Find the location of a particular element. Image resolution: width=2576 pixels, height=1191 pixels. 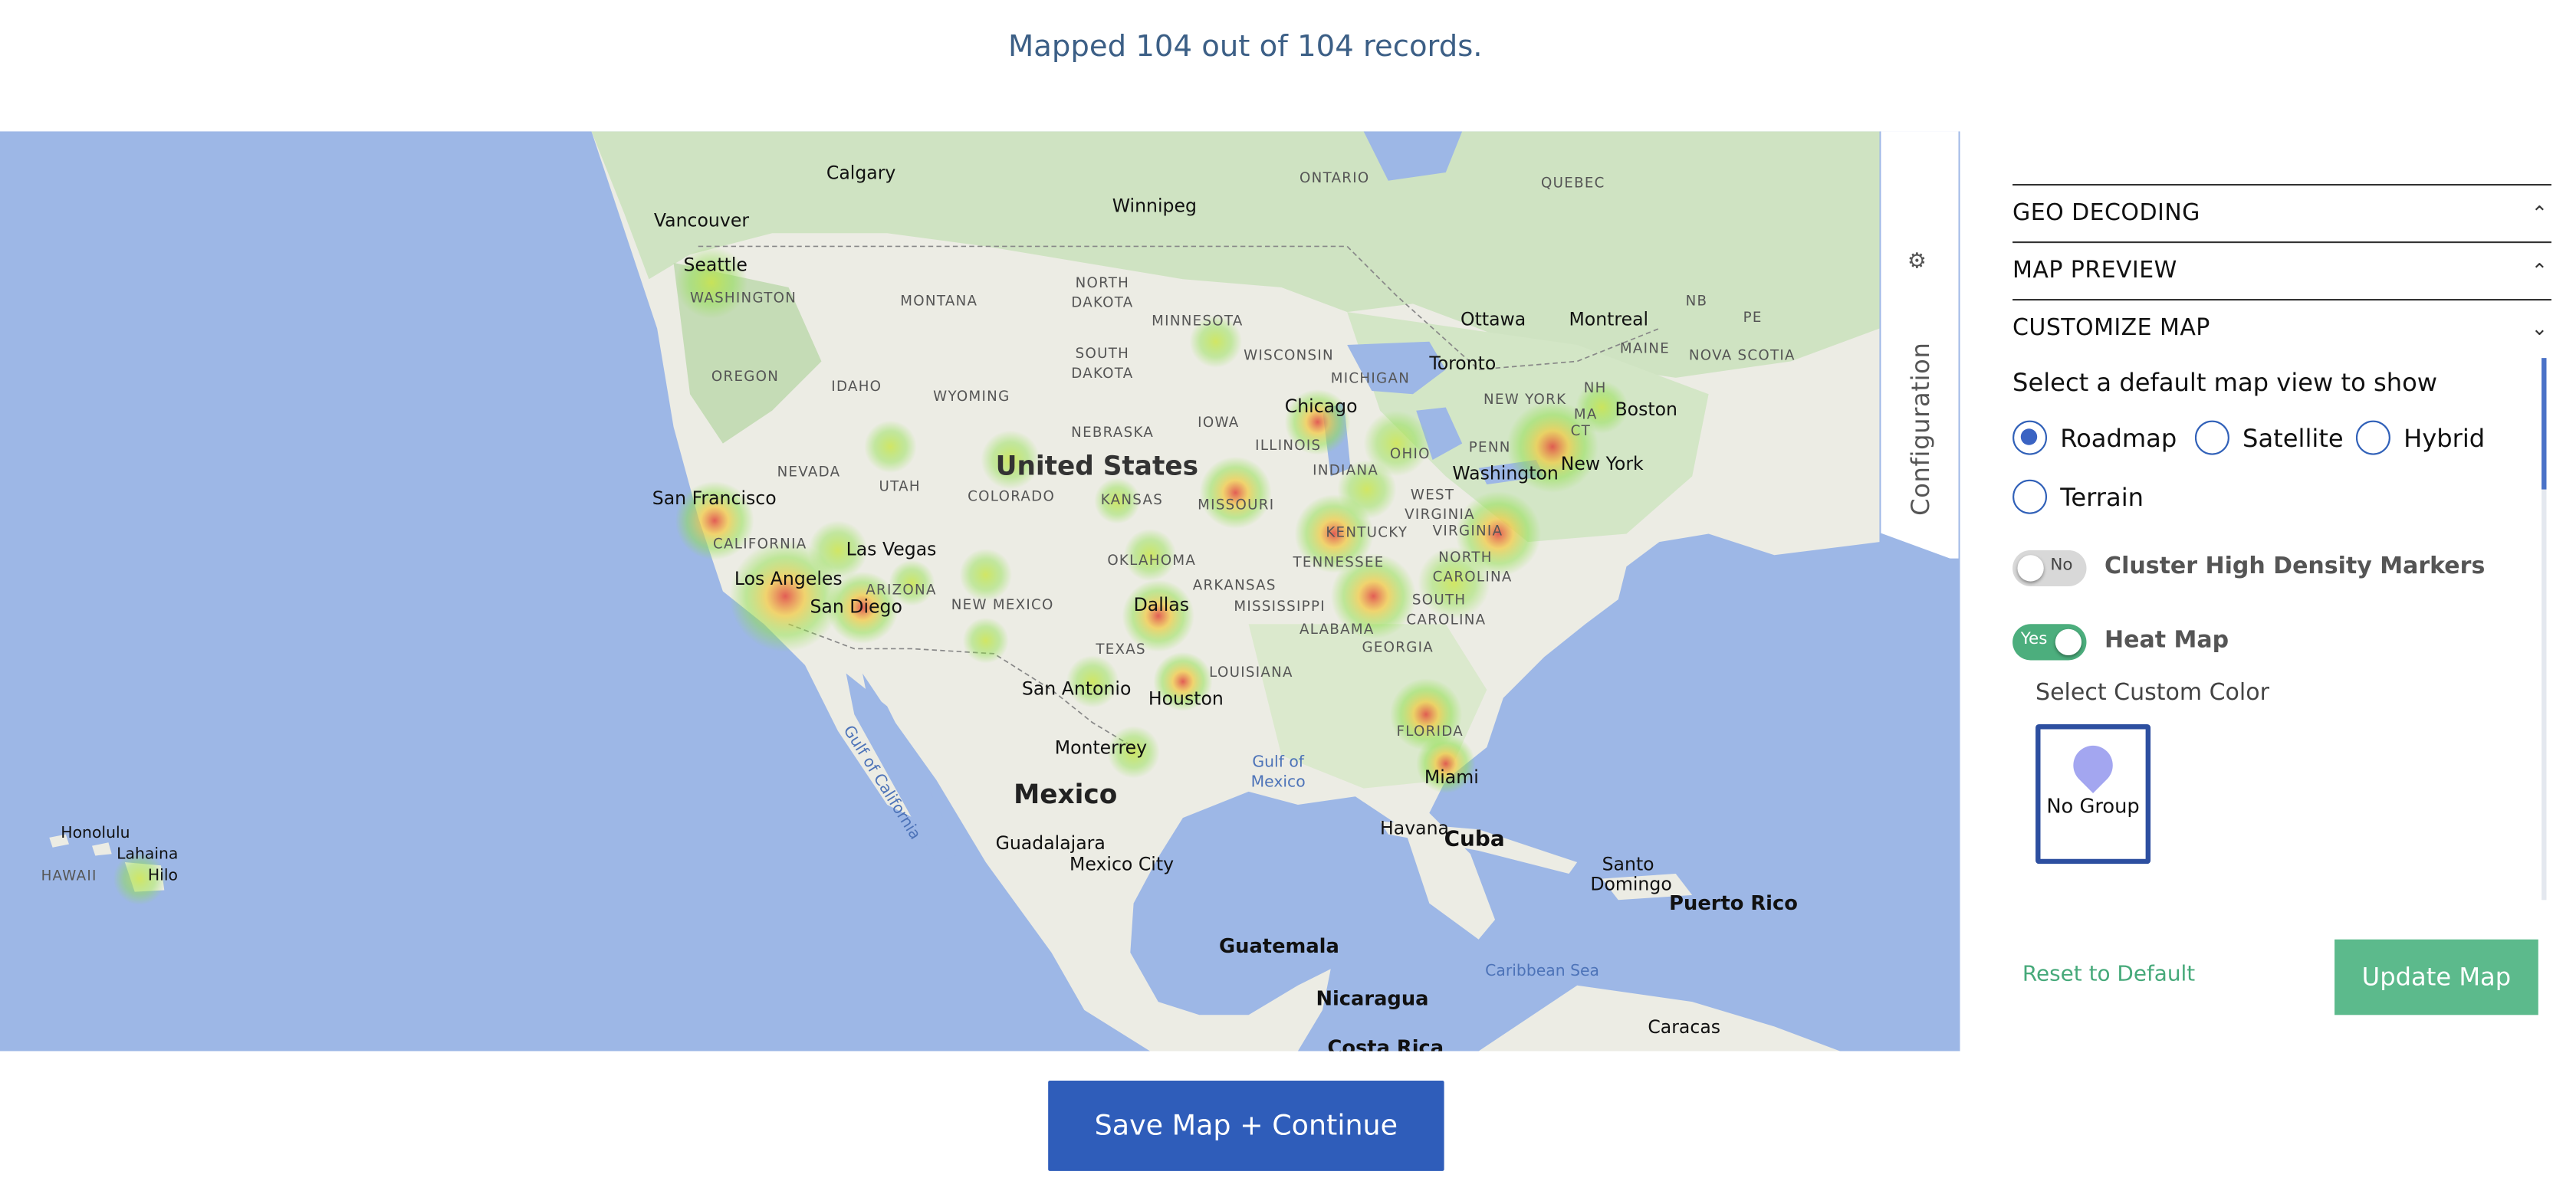

state-label-north-dakota: NORTH DAKOTA is located at coordinates (1102, 294).